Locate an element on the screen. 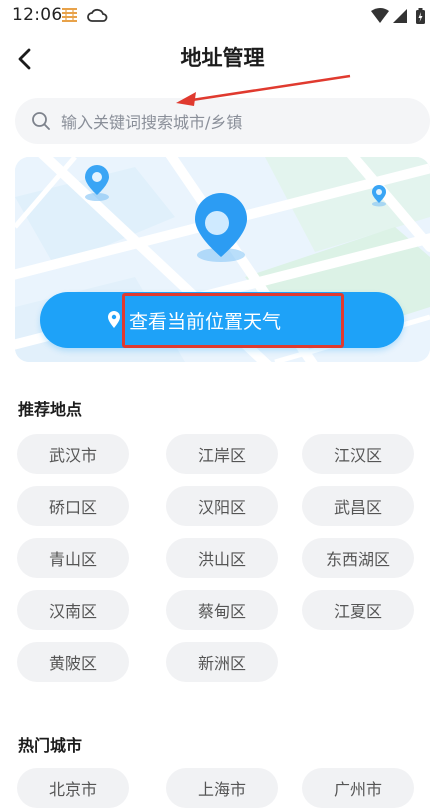 Image resolution: width=445 pixels, height=808 pixels. chip-city: 广州市 is located at coordinates (358, 788).